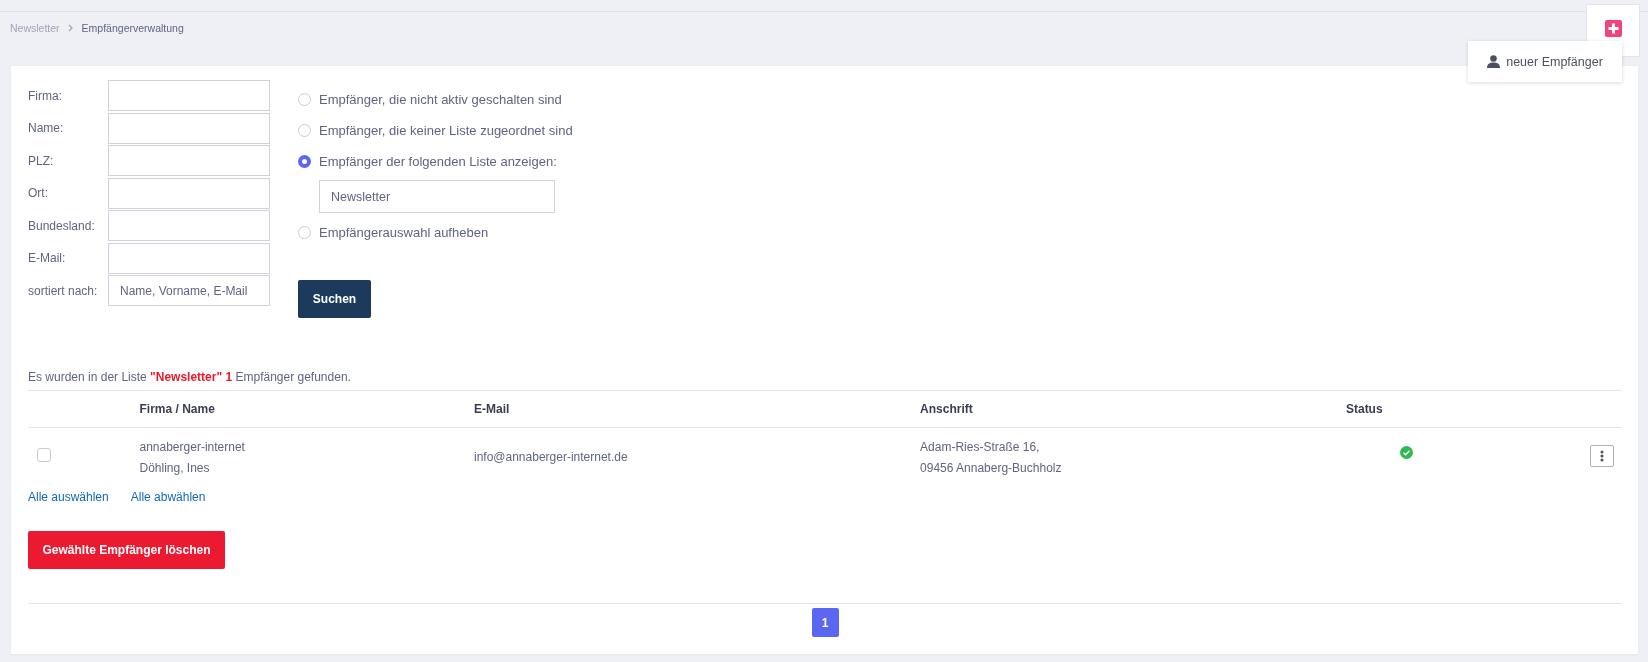  What do you see at coordinates (991, 468) in the screenshot?
I see `address-line: 09456 Annaberg-Buchholz` at bounding box center [991, 468].